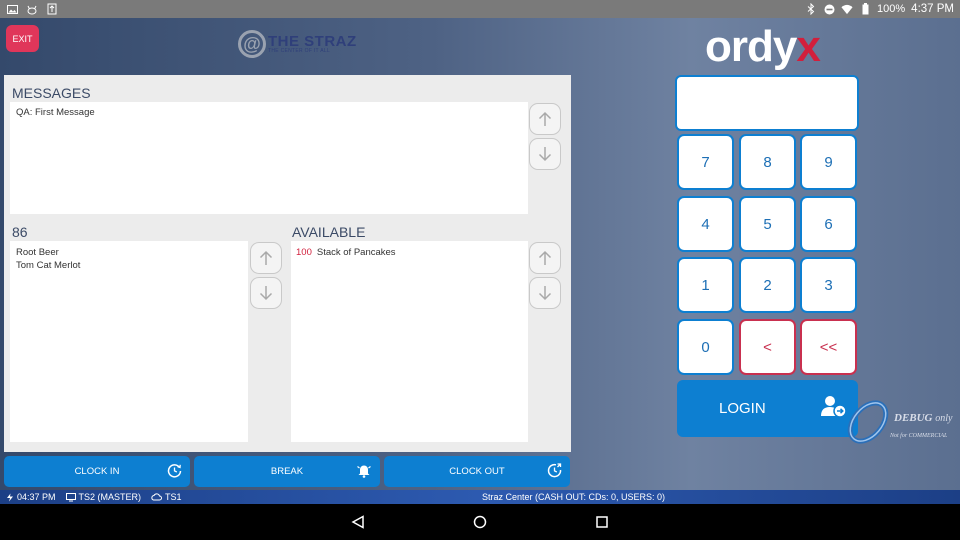 Image resolution: width=960 pixels, height=540 pixels. What do you see at coordinates (52, 9) in the screenshot?
I see `usb-icon` at bounding box center [52, 9].